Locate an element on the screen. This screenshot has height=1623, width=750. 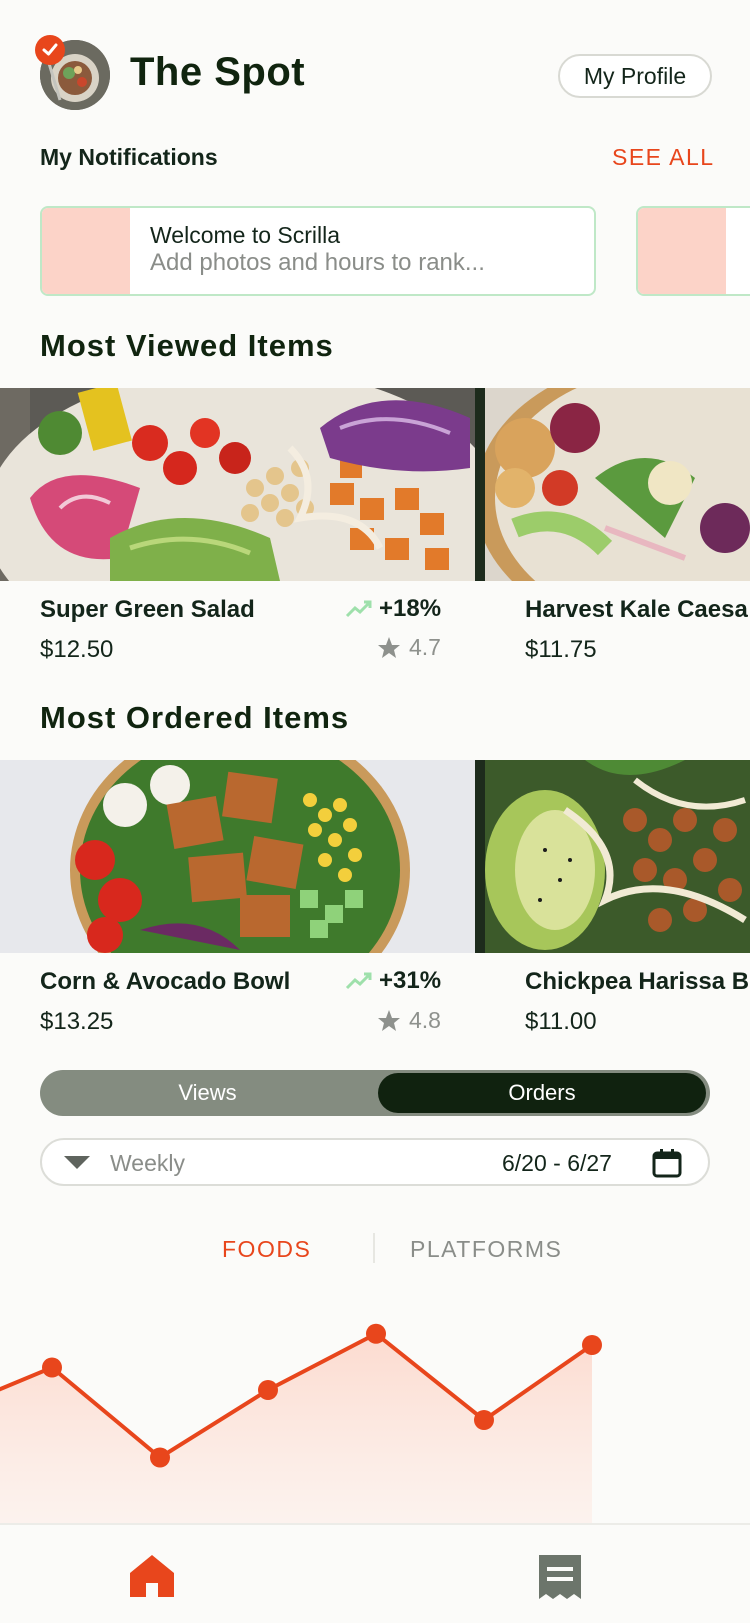
my-profile-button: My Profile is located at coordinates (635, 76).